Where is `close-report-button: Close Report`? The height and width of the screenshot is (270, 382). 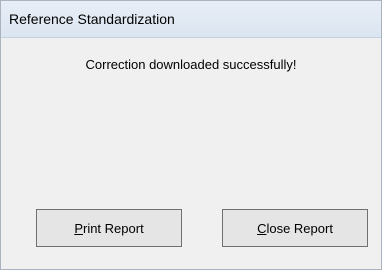
close-report-button: Close Report is located at coordinates (295, 228).